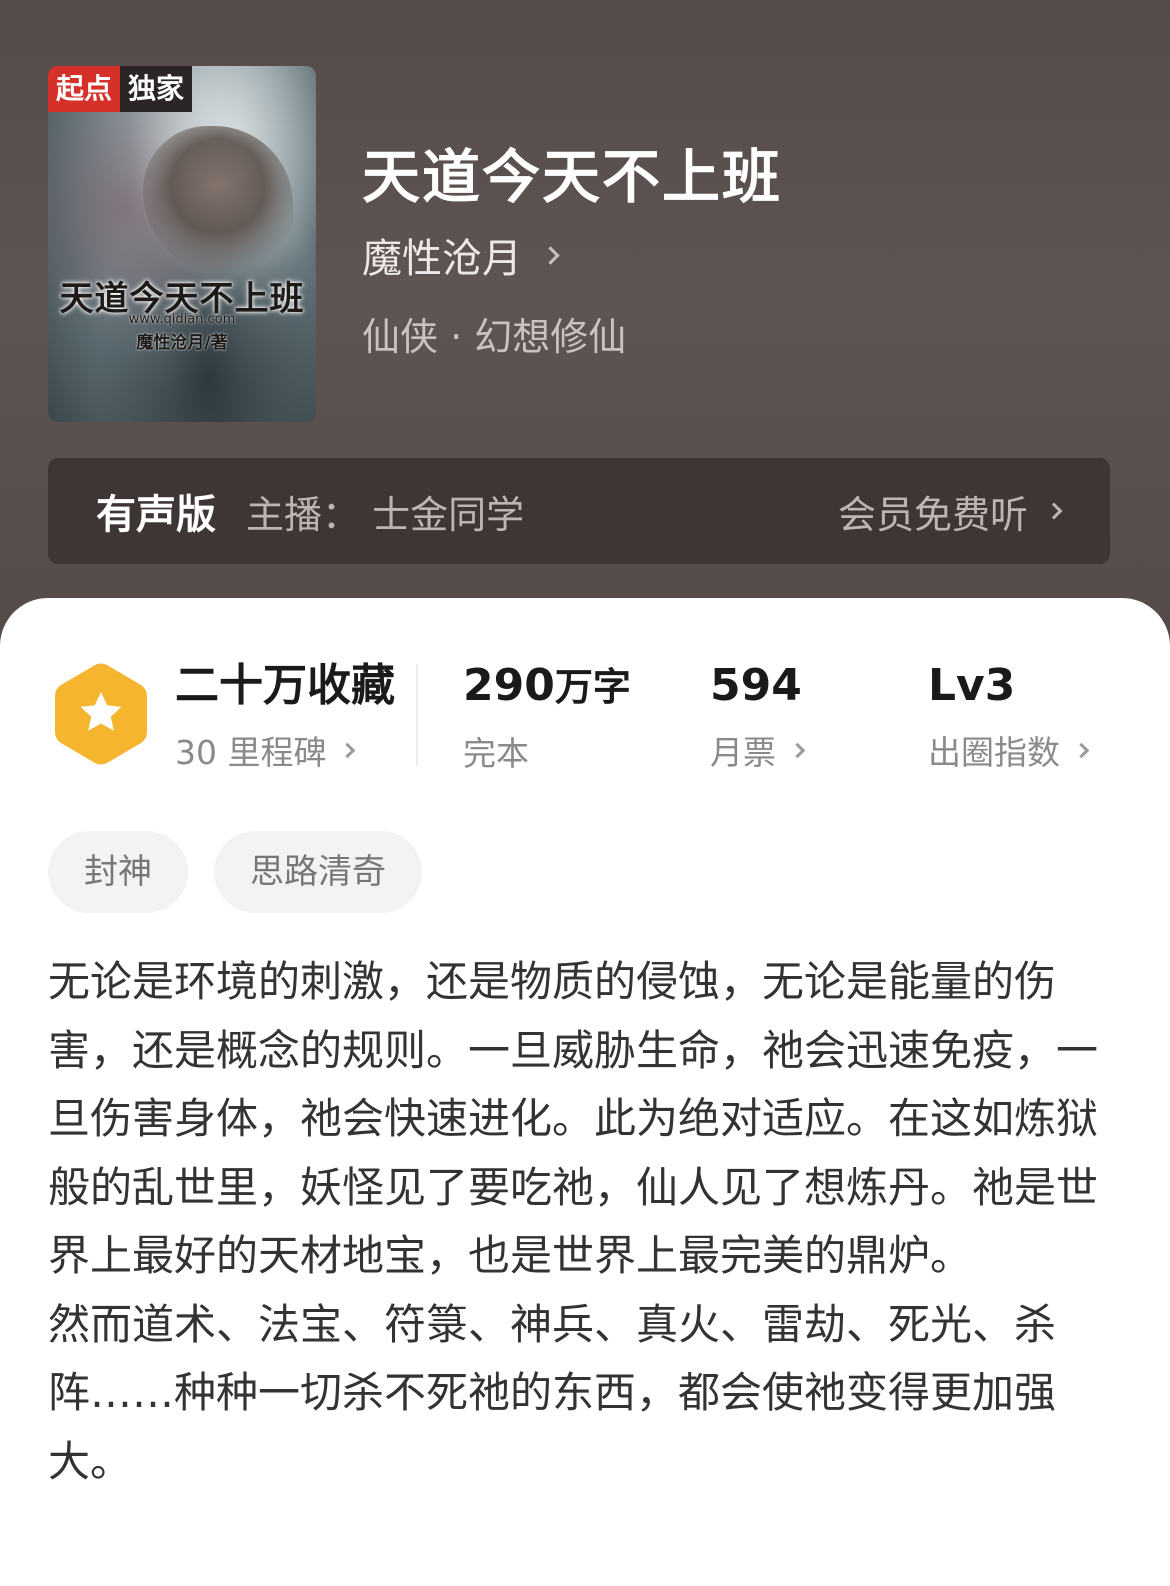 This screenshot has height=1586, width=1170. I want to click on cover-badge: 起点 独家, so click(120, 89).